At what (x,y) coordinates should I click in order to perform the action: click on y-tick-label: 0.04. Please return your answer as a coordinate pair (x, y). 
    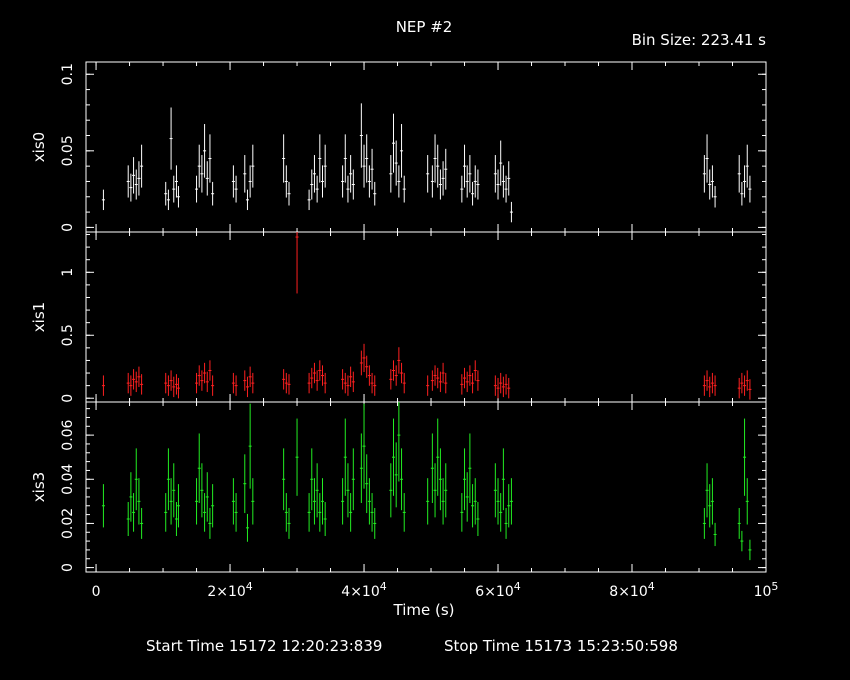
    Looking at the image, I should click on (68, 479).